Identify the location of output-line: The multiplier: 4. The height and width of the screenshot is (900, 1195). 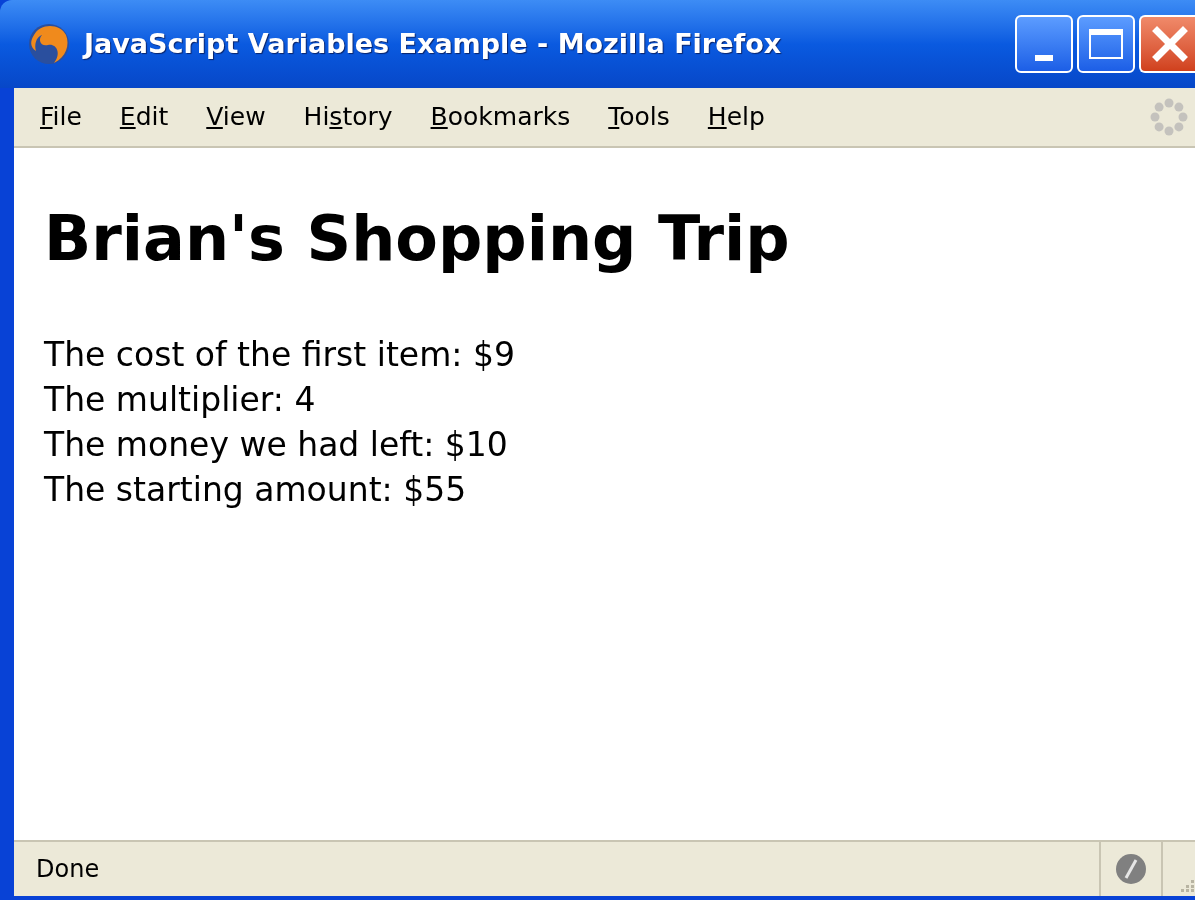
(180, 400).